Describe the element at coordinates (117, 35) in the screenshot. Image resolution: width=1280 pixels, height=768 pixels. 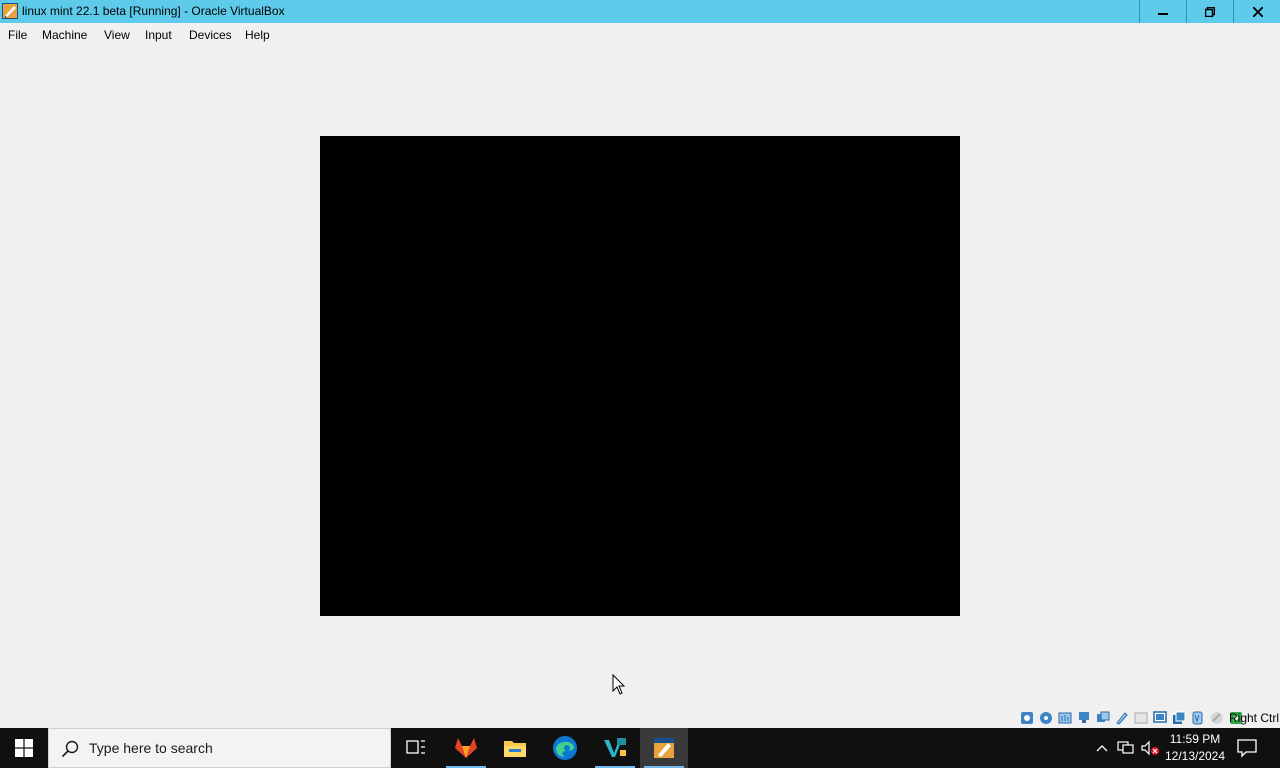
I see `menu-view: View` at that location.